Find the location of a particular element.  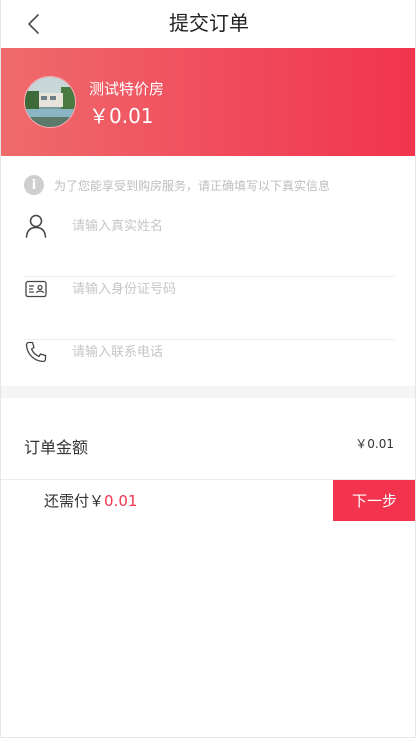

payment-bar: 还需付￥0.01 下一步 is located at coordinates (208, 500).